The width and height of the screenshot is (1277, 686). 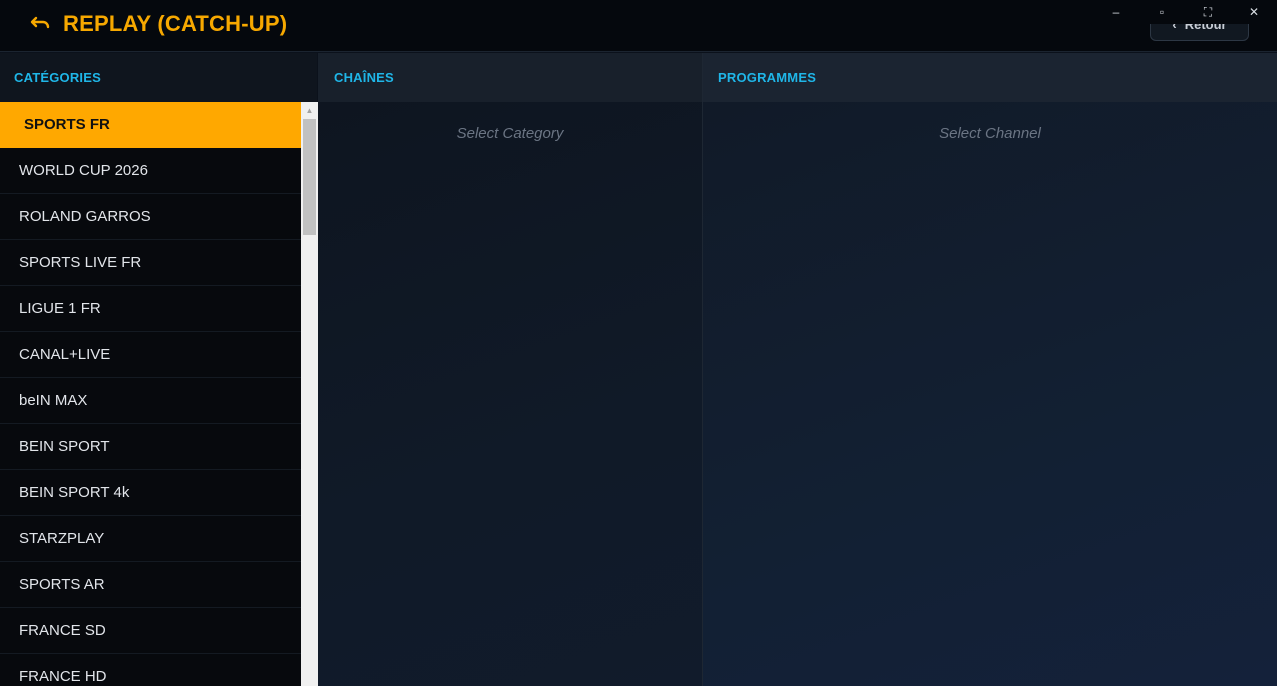 What do you see at coordinates (150, 125) in the screenshot?
I see `category-item: SPORTS FR` at bounding box center [150, 125].